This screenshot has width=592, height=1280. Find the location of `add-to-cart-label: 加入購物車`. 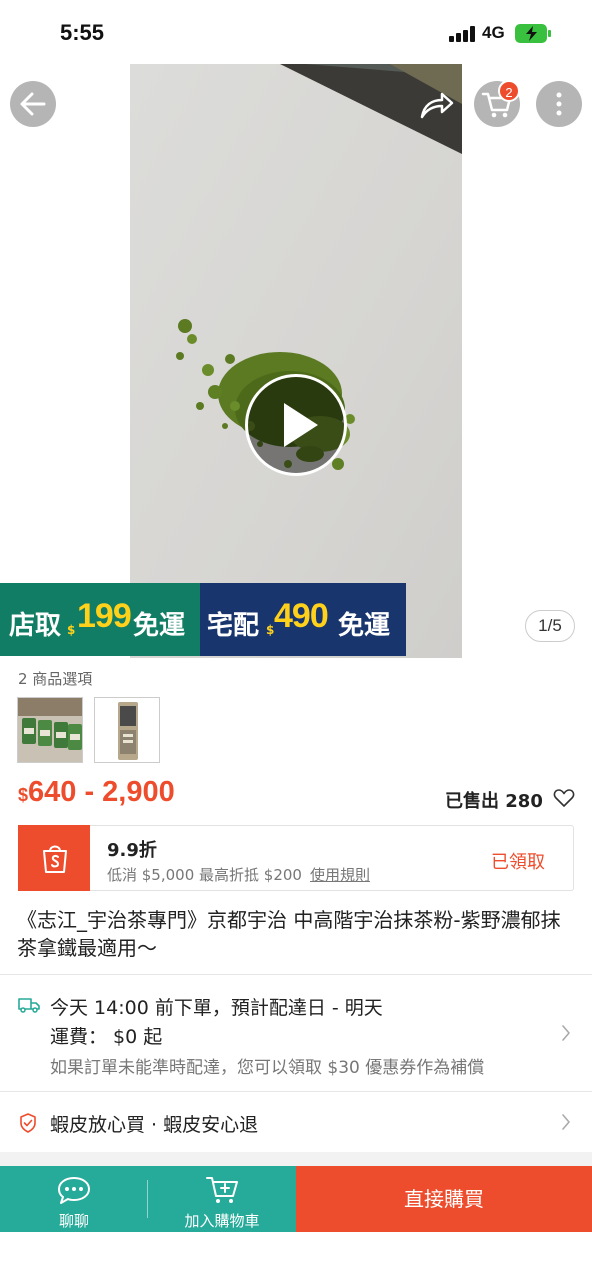

add-to-cart-label: 加入購物車 is located at coordinates (222, 1221).